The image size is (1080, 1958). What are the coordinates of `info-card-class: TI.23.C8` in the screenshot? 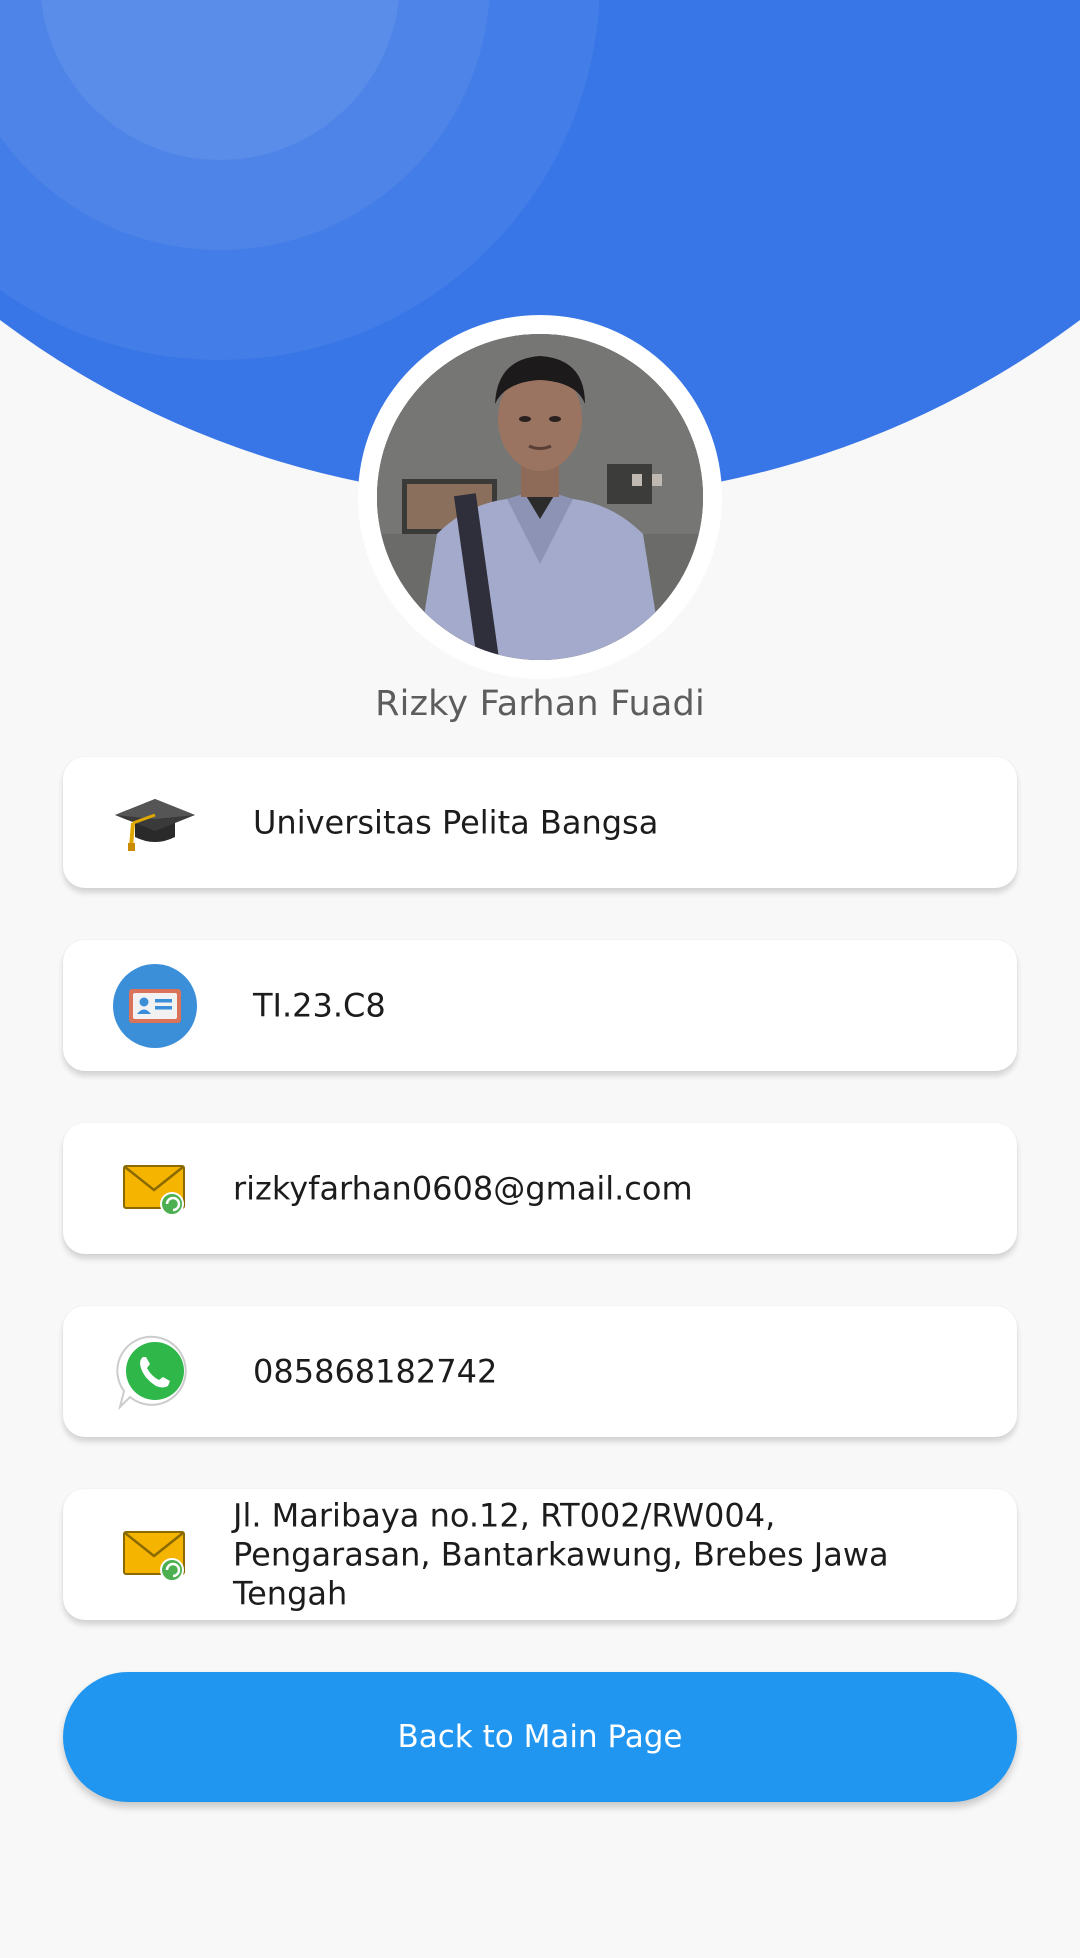 It's located at (540, 1005).